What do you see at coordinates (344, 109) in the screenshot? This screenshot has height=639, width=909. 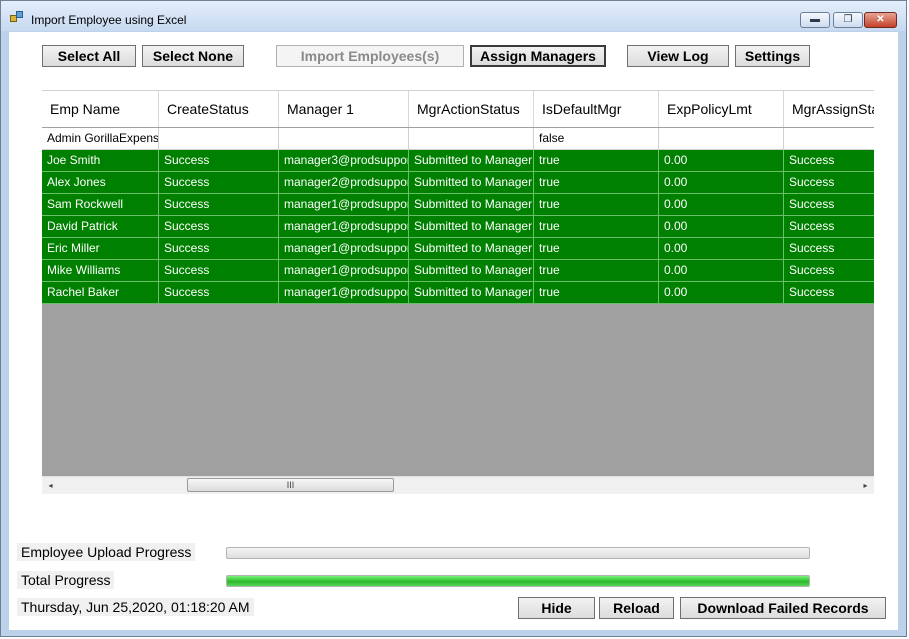 I see `column-header: Manager 1` at bounding box center [344, 109].